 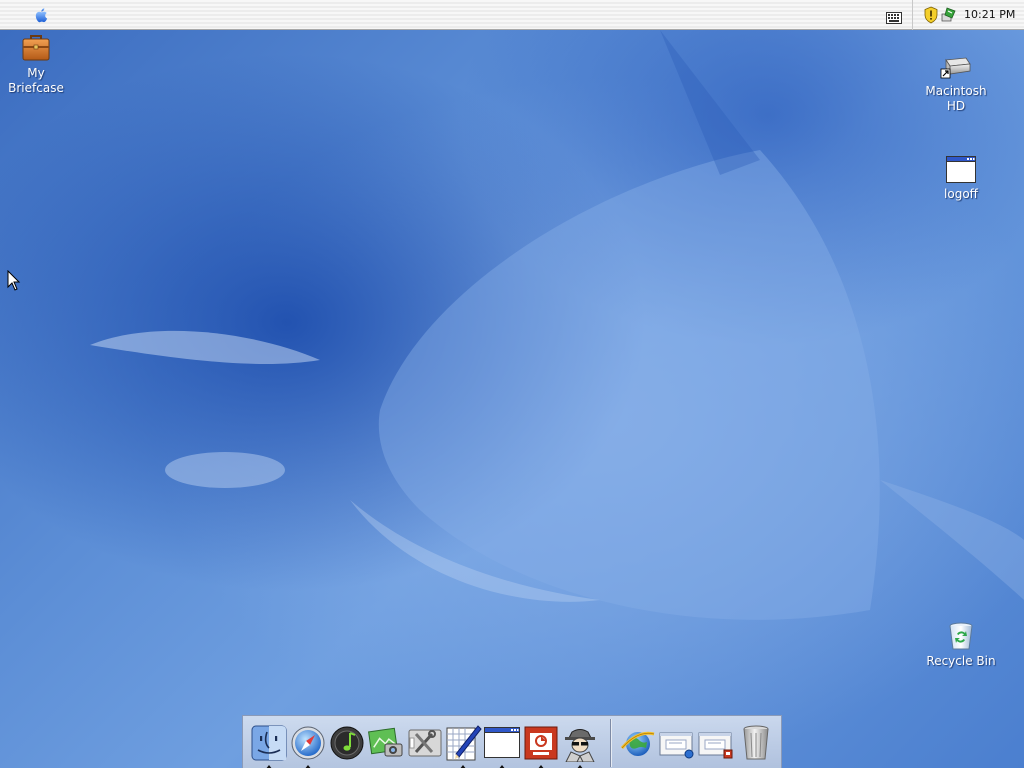 What do you see at coordinates (38, 64) in the screenshot?
I see `my-briefcase-desktop-icon: My Briefcase` at bounding box center [38, 64].